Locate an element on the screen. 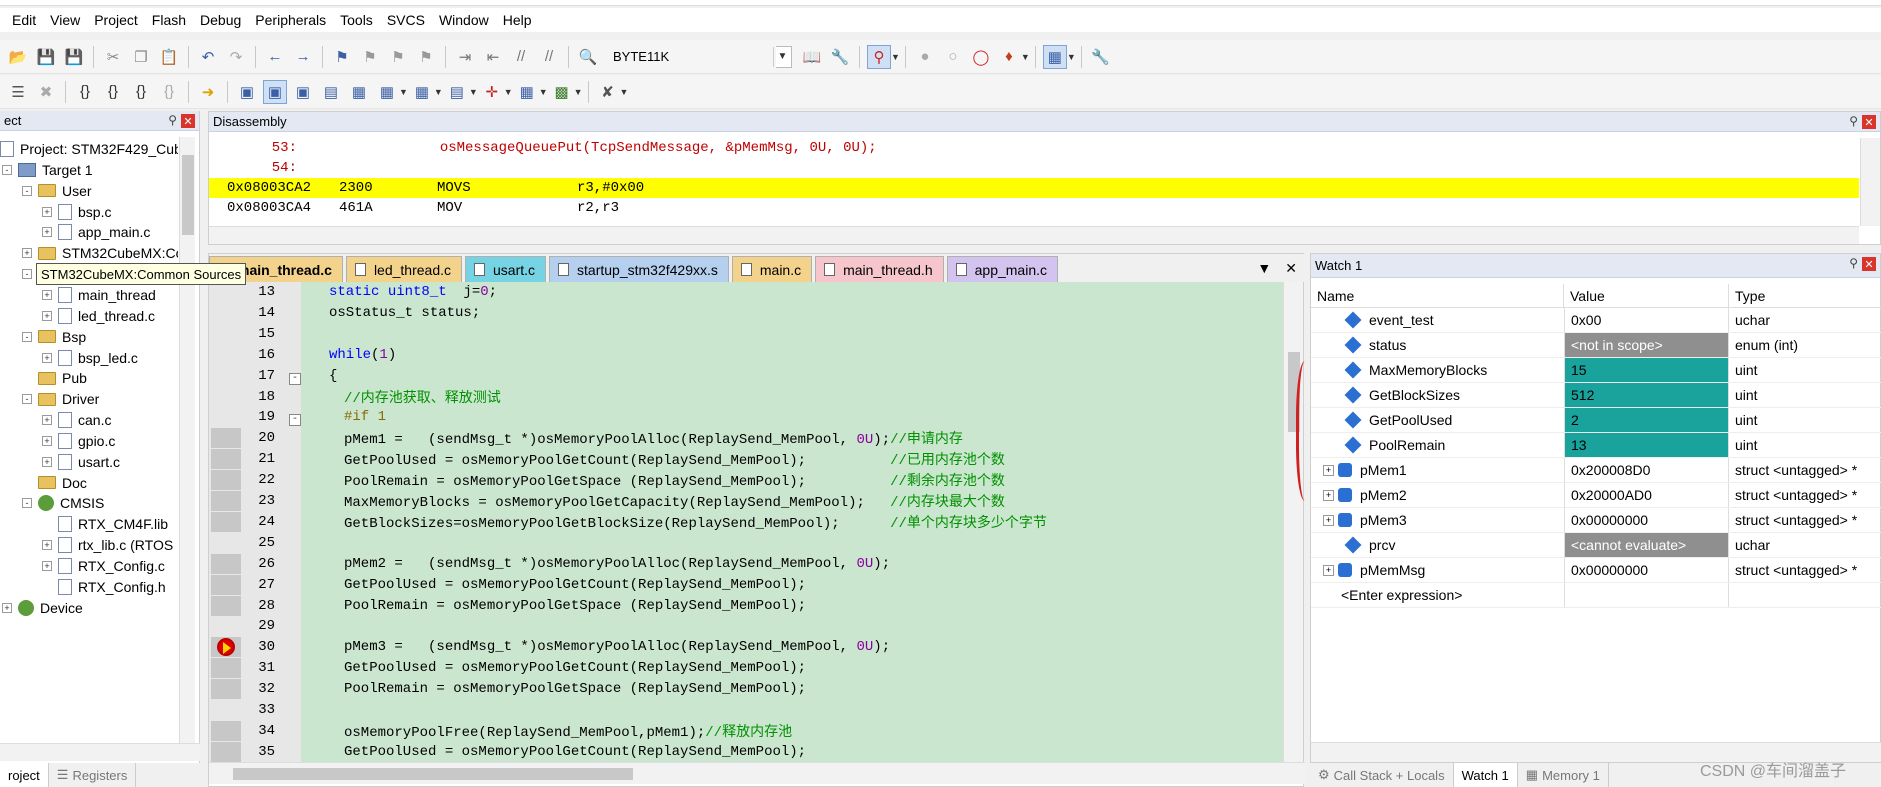 This screenshot has width=1881, height=787. pin-icon: ⚲ is located at coordinates (1853, 121).